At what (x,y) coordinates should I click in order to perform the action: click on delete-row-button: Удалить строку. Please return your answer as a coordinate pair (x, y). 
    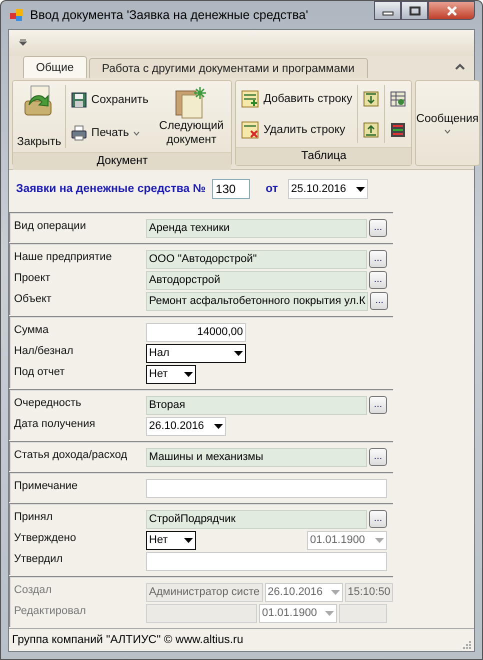
    Looking at the image, I should click on (296, 130).